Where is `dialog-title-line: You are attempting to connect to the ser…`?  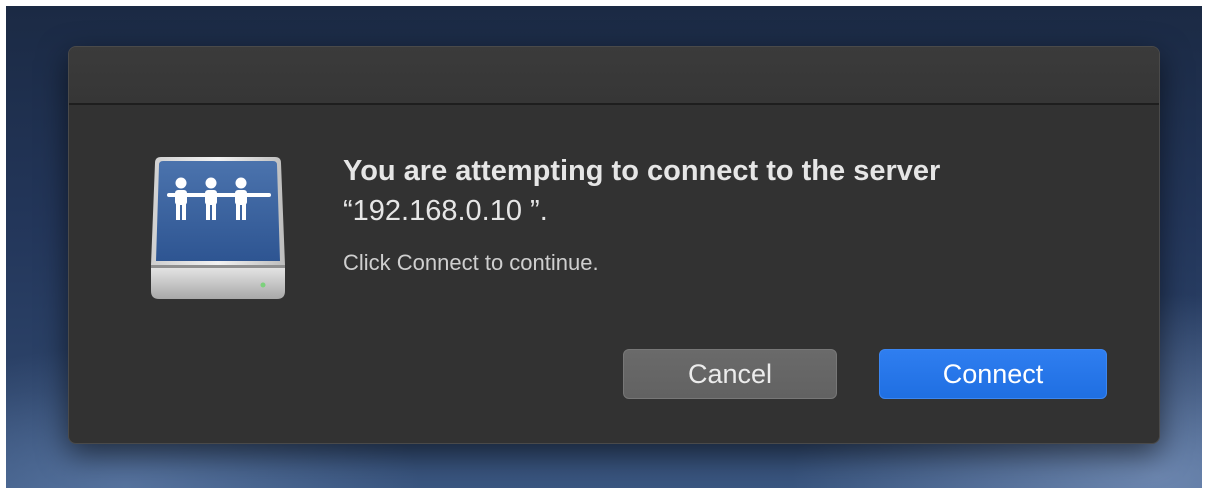
dialog-title-line: You are attempting to connect to the ser… is located at coordinates (642, 171).